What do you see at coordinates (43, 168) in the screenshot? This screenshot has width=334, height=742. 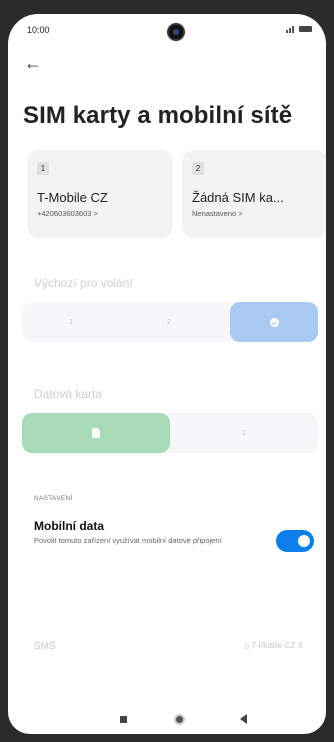 I see `sim-slot-badge: 1` at bounding box center [43, 168].